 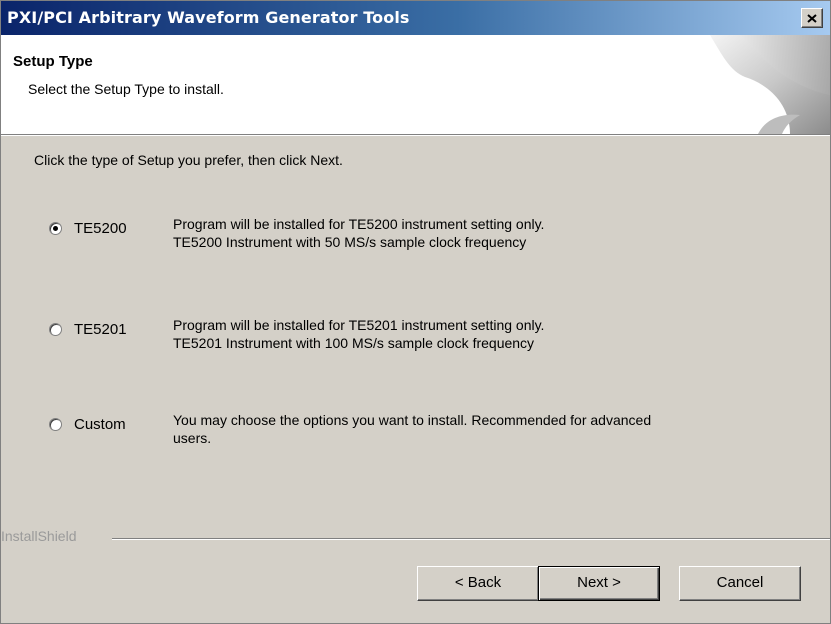 I want to click on installer-logo-art, so click(x=770, y=84).